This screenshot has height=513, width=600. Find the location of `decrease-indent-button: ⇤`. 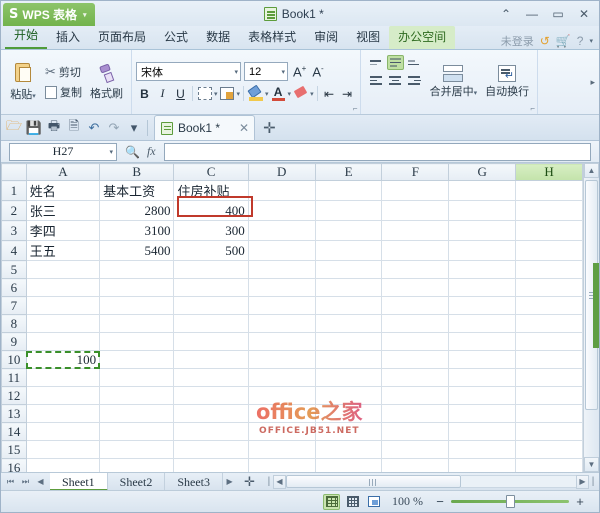

decrease-indent-button: ⇤ is located at coordinates (329, 93).